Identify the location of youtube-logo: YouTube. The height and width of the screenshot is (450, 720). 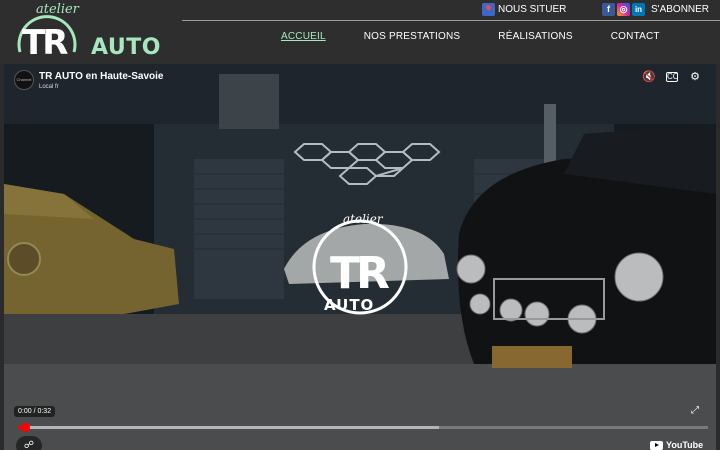
(676, 445).